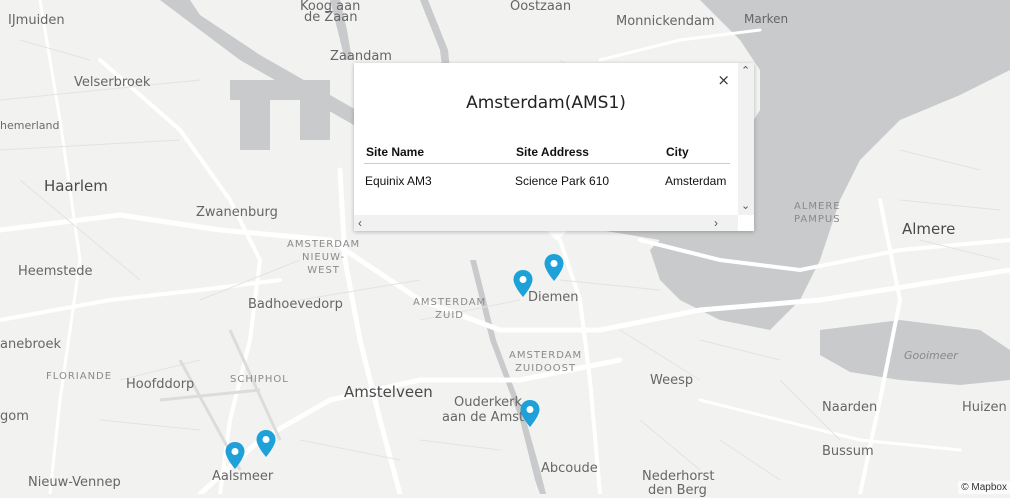 This screenshot has width=1010, height=498. What do you see at coordinates (589, 153) in the screenshot?
I see `column-header-site-address: Site Address` at bounding box center [589, 153].